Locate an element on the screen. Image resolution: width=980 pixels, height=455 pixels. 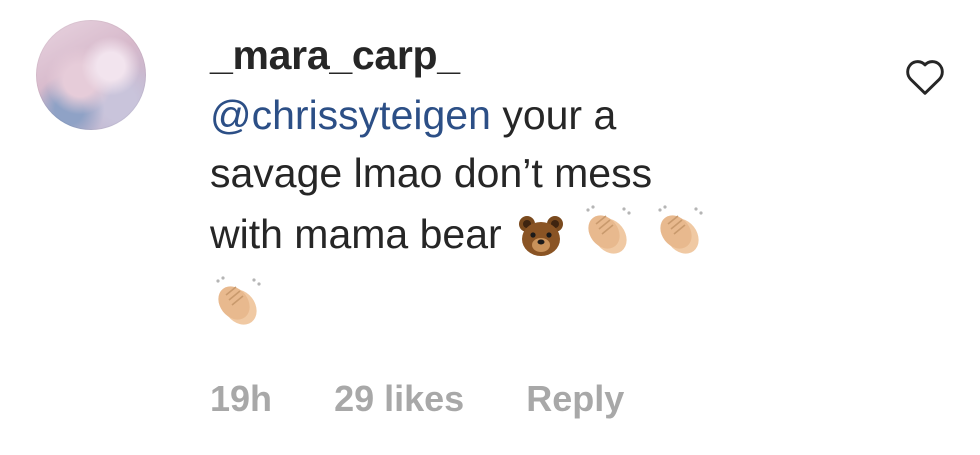
comment-time: 19h is located at coordinates (241, 398).